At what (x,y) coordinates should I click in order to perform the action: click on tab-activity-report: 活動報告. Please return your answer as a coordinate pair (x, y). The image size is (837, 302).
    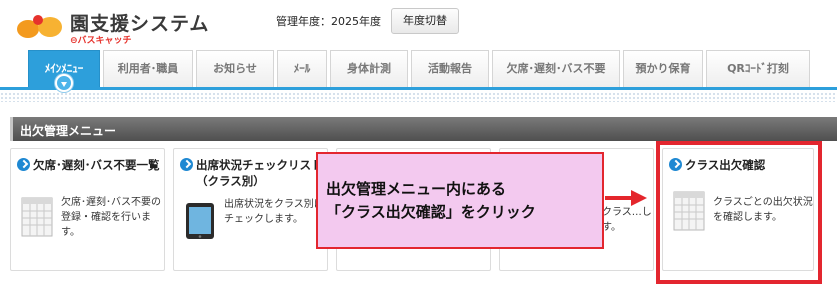
    Looking at the image, I should click on (450, 68).